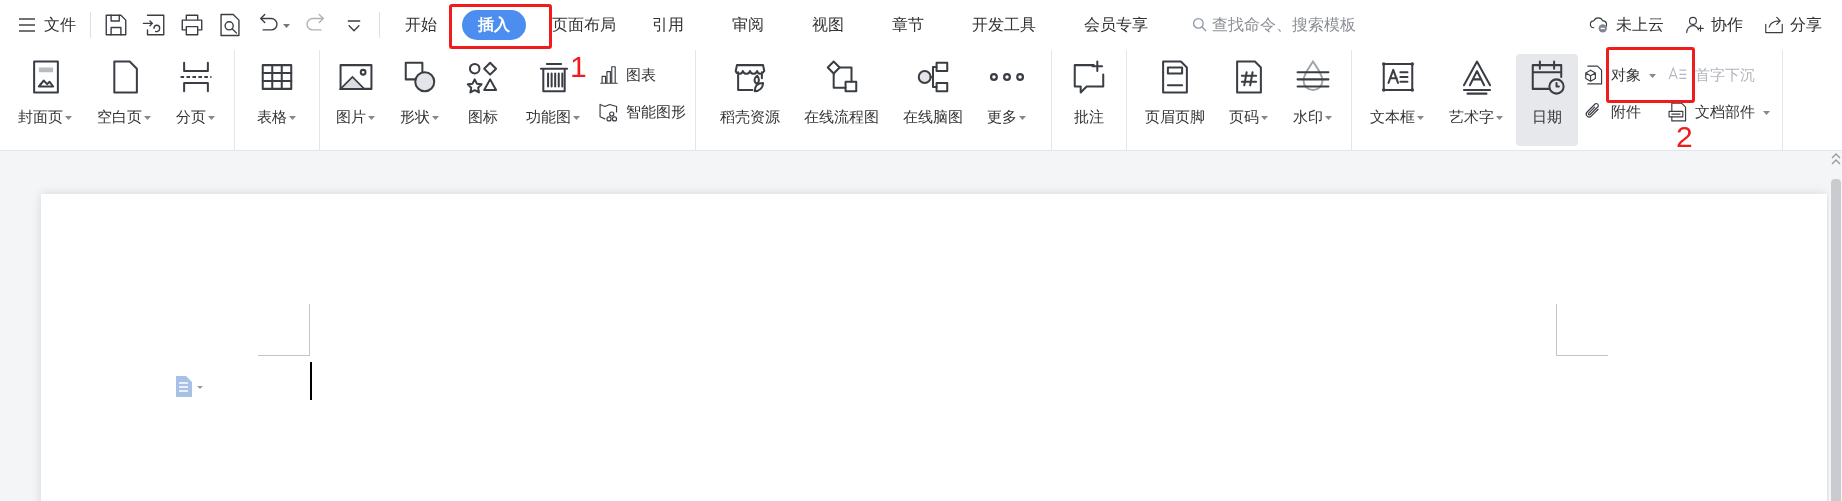 This screenshot has width=1842, height=501. I want to click on ribbon-button: 智能图形, so click(642, 111).